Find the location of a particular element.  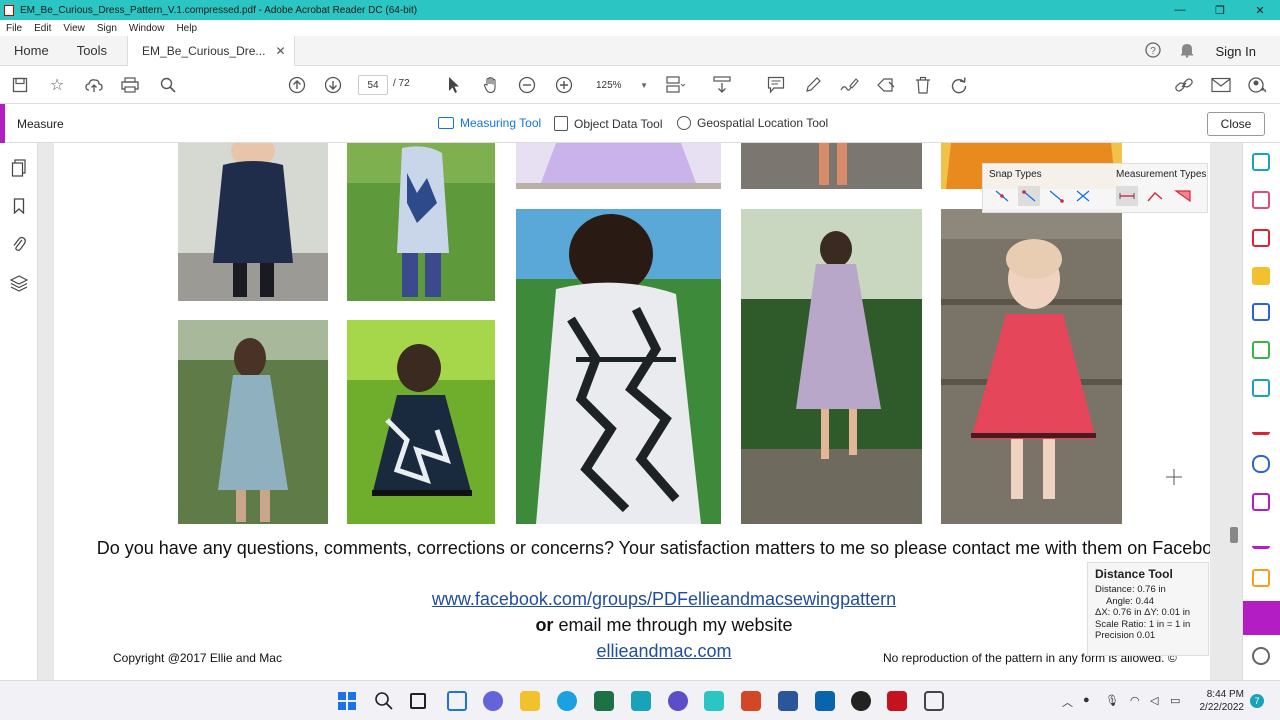

distance-tool-icon is located at coordinates (1127, 196).